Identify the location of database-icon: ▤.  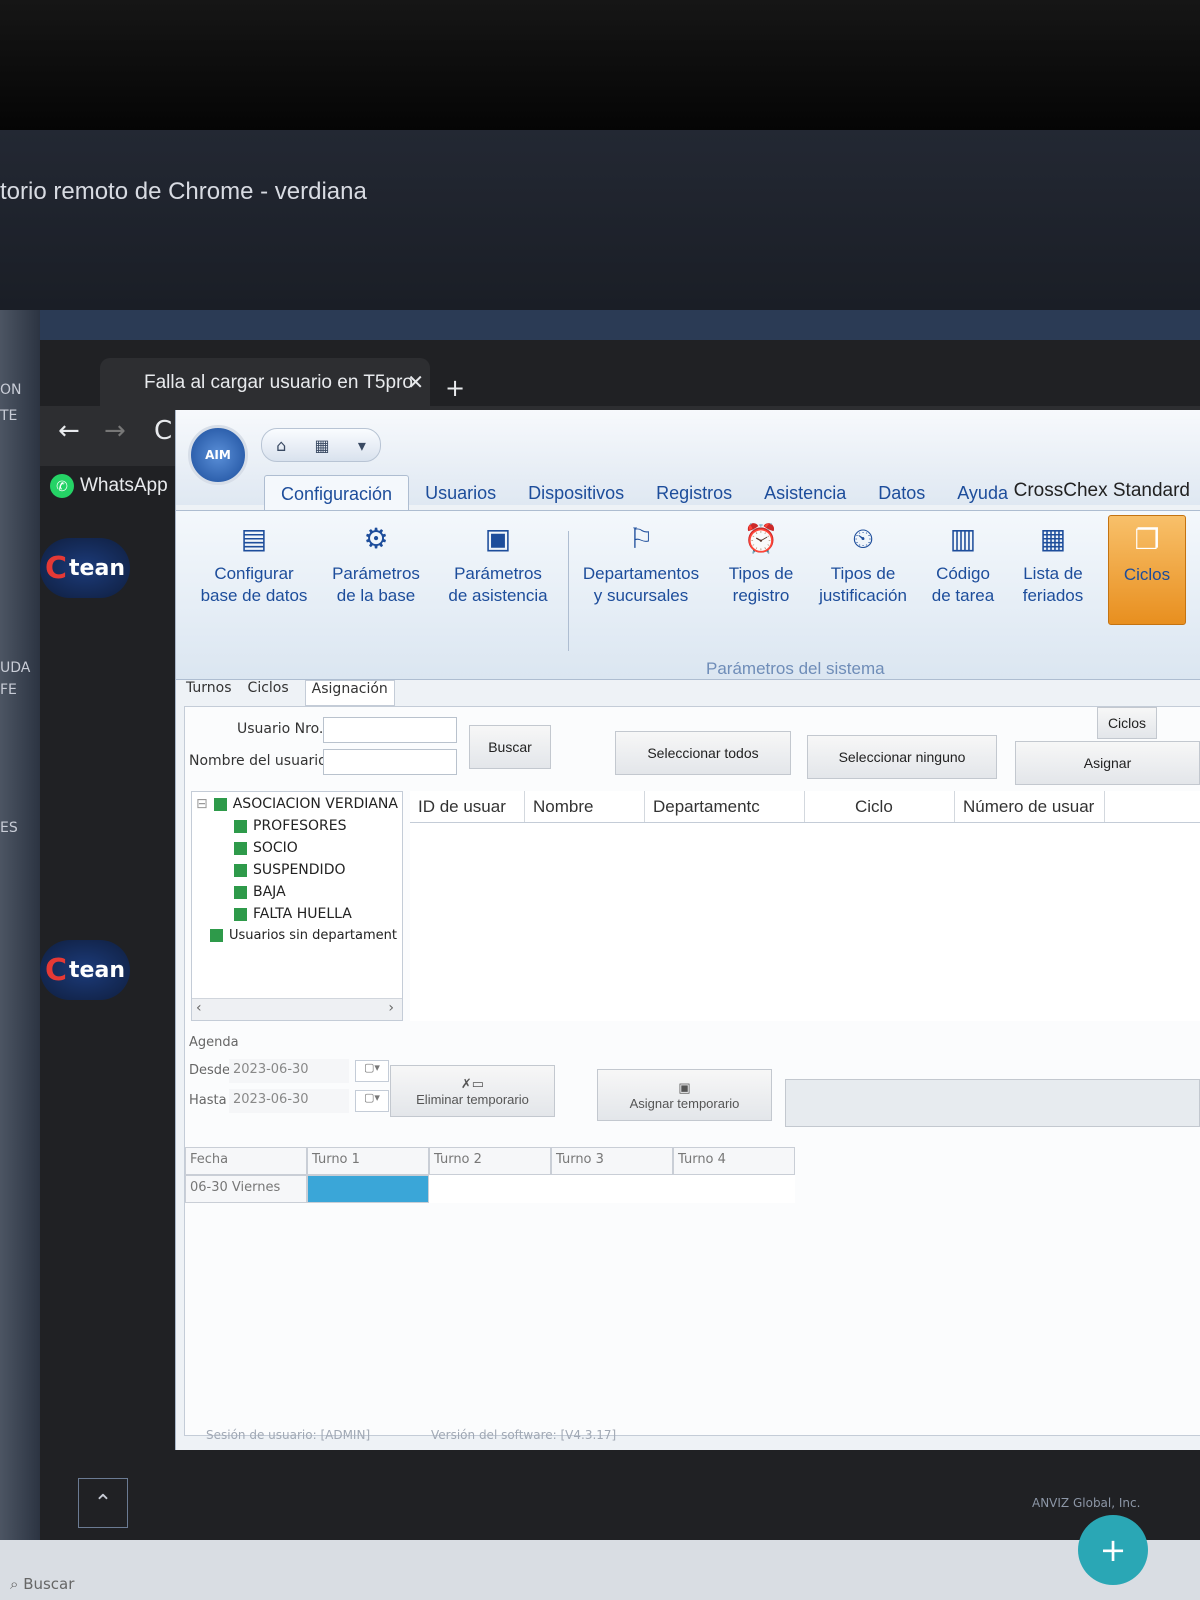
(254, 538).